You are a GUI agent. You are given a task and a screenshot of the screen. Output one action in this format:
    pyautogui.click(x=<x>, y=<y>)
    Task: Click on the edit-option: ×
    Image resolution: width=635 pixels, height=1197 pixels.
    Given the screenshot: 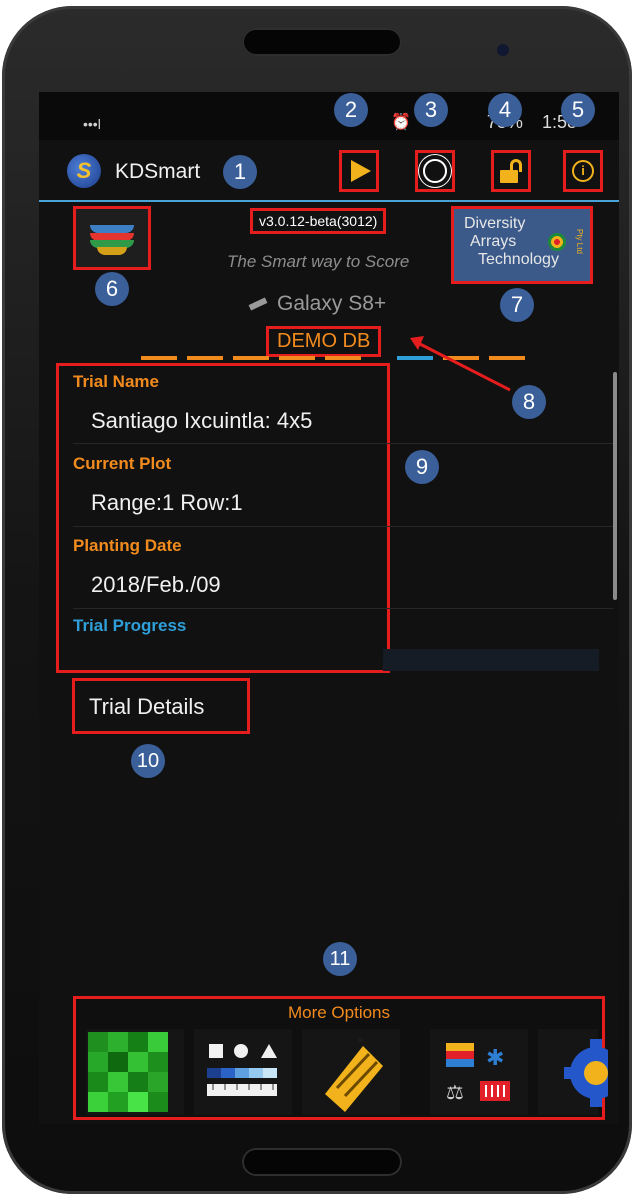 What is the action you would take?
    pyautogui.click(x=351, y=1072)
    